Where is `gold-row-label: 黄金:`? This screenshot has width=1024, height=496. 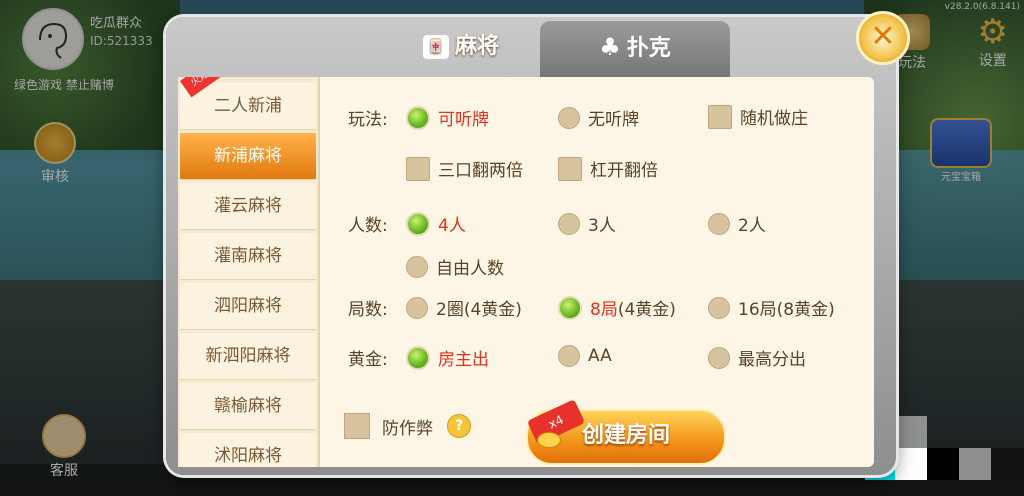
gold-row-label: 黄金: is located at coordinates (368, 360).